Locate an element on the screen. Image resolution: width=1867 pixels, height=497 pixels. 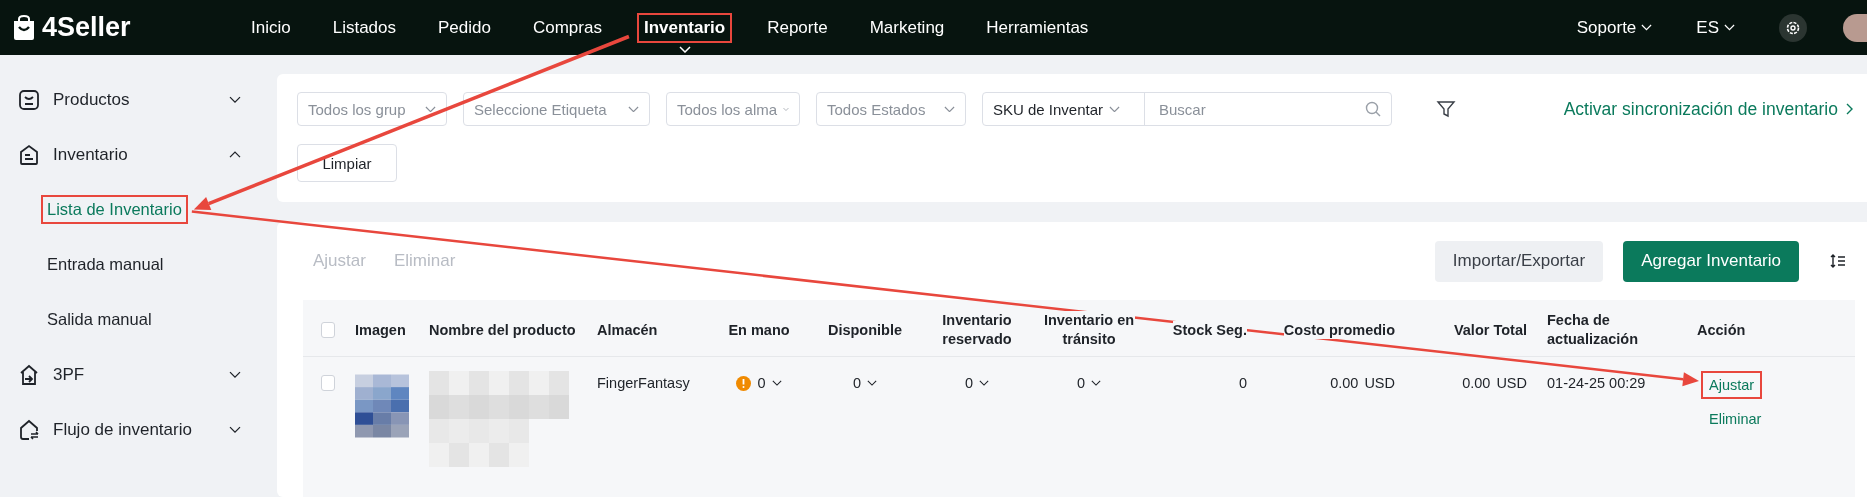
top-menu: Soporte is located at coordinates (1614, 27).